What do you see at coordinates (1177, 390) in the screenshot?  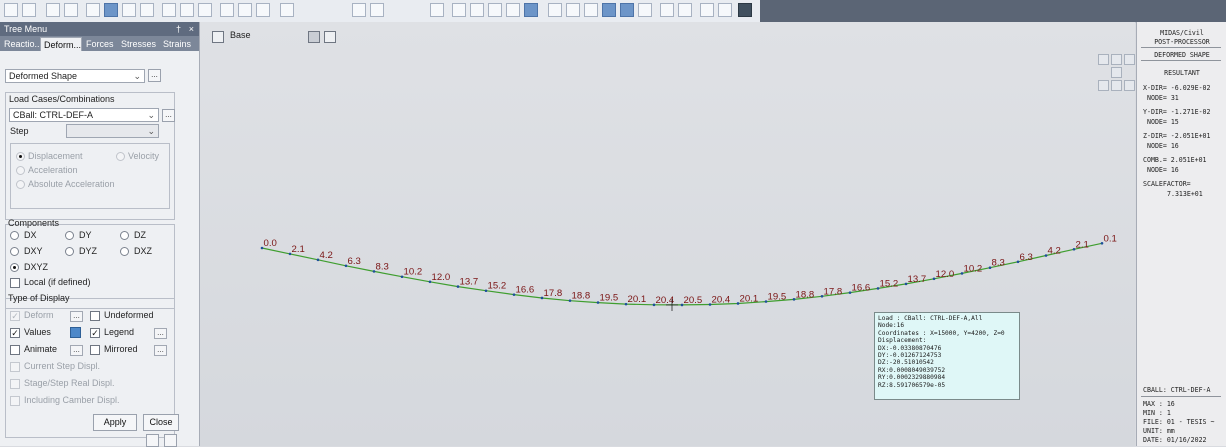 I see `load-case-name: CBALL: CTRL-DEF-A` at bounding box center [1177, 390].